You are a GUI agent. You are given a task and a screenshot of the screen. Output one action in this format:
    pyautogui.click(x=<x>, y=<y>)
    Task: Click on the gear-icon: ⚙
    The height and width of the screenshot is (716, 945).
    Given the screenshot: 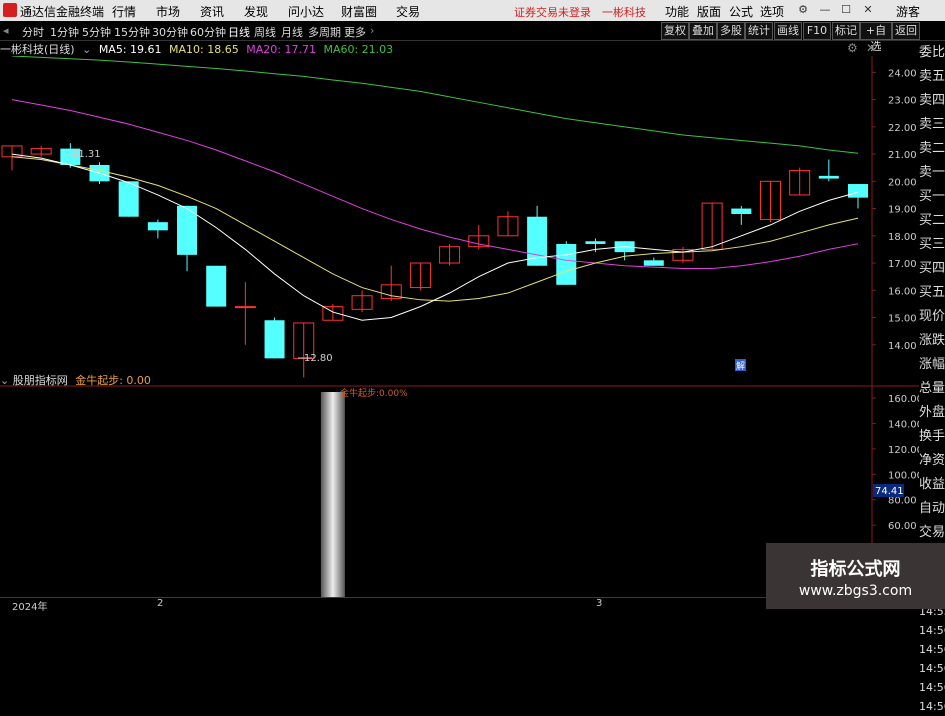 What is the action you would take?
    pyautogui.click(x=852, y=48)
    